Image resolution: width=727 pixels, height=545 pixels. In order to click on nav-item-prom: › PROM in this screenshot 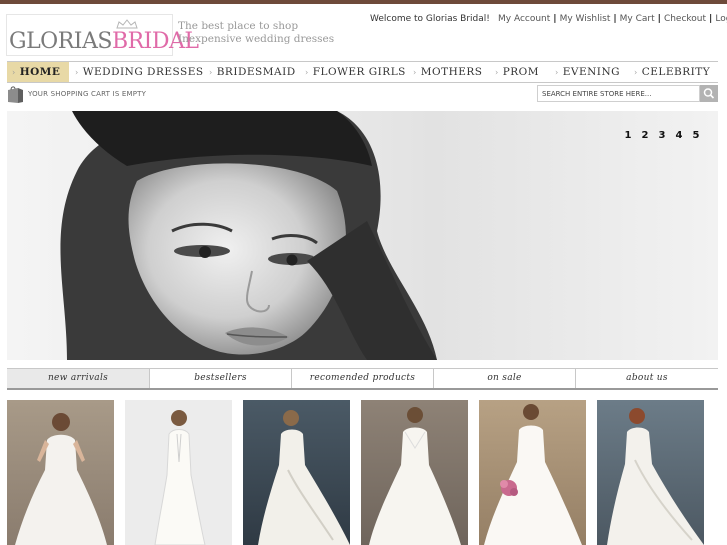, I will do `click(517, 72)`.